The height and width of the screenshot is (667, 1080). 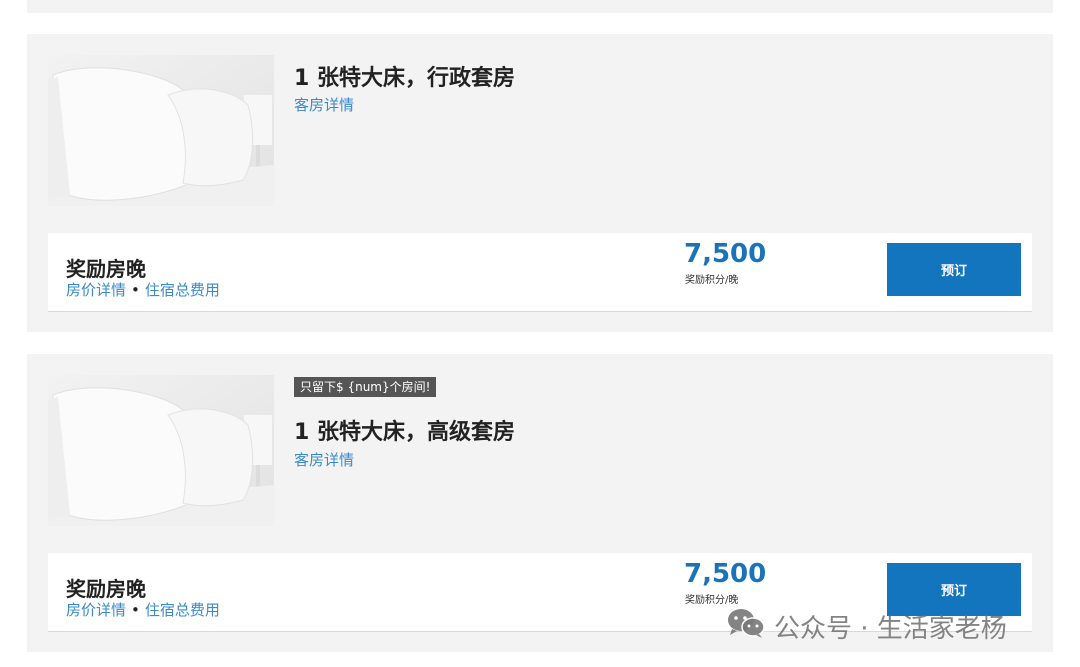 What do you see at coordinates (365, 387) in the screenshot?
I see `rooms-left-badge: 只留下$ {num}个房间!` at bounding box center [365, 387].